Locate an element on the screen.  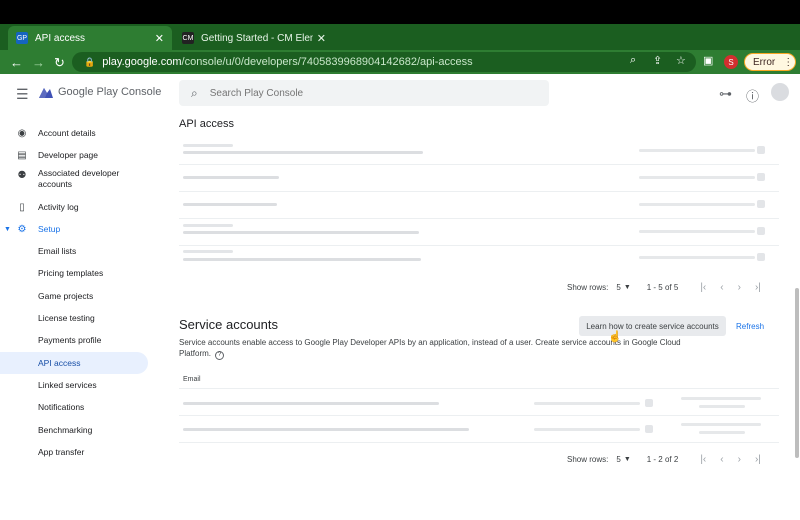
sidebar-item-label: Linked services is located at coordinates (67, 385).